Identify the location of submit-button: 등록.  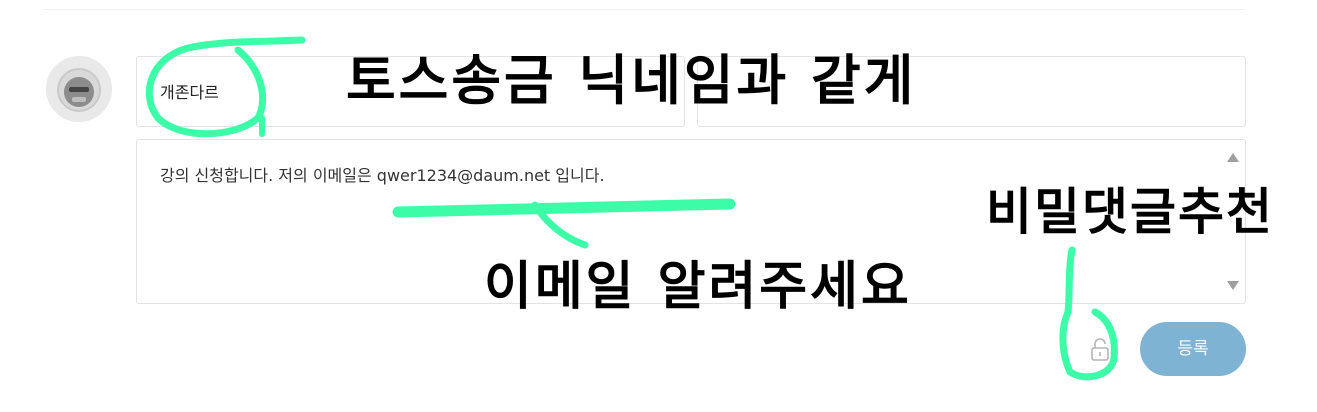
(1193, 349).